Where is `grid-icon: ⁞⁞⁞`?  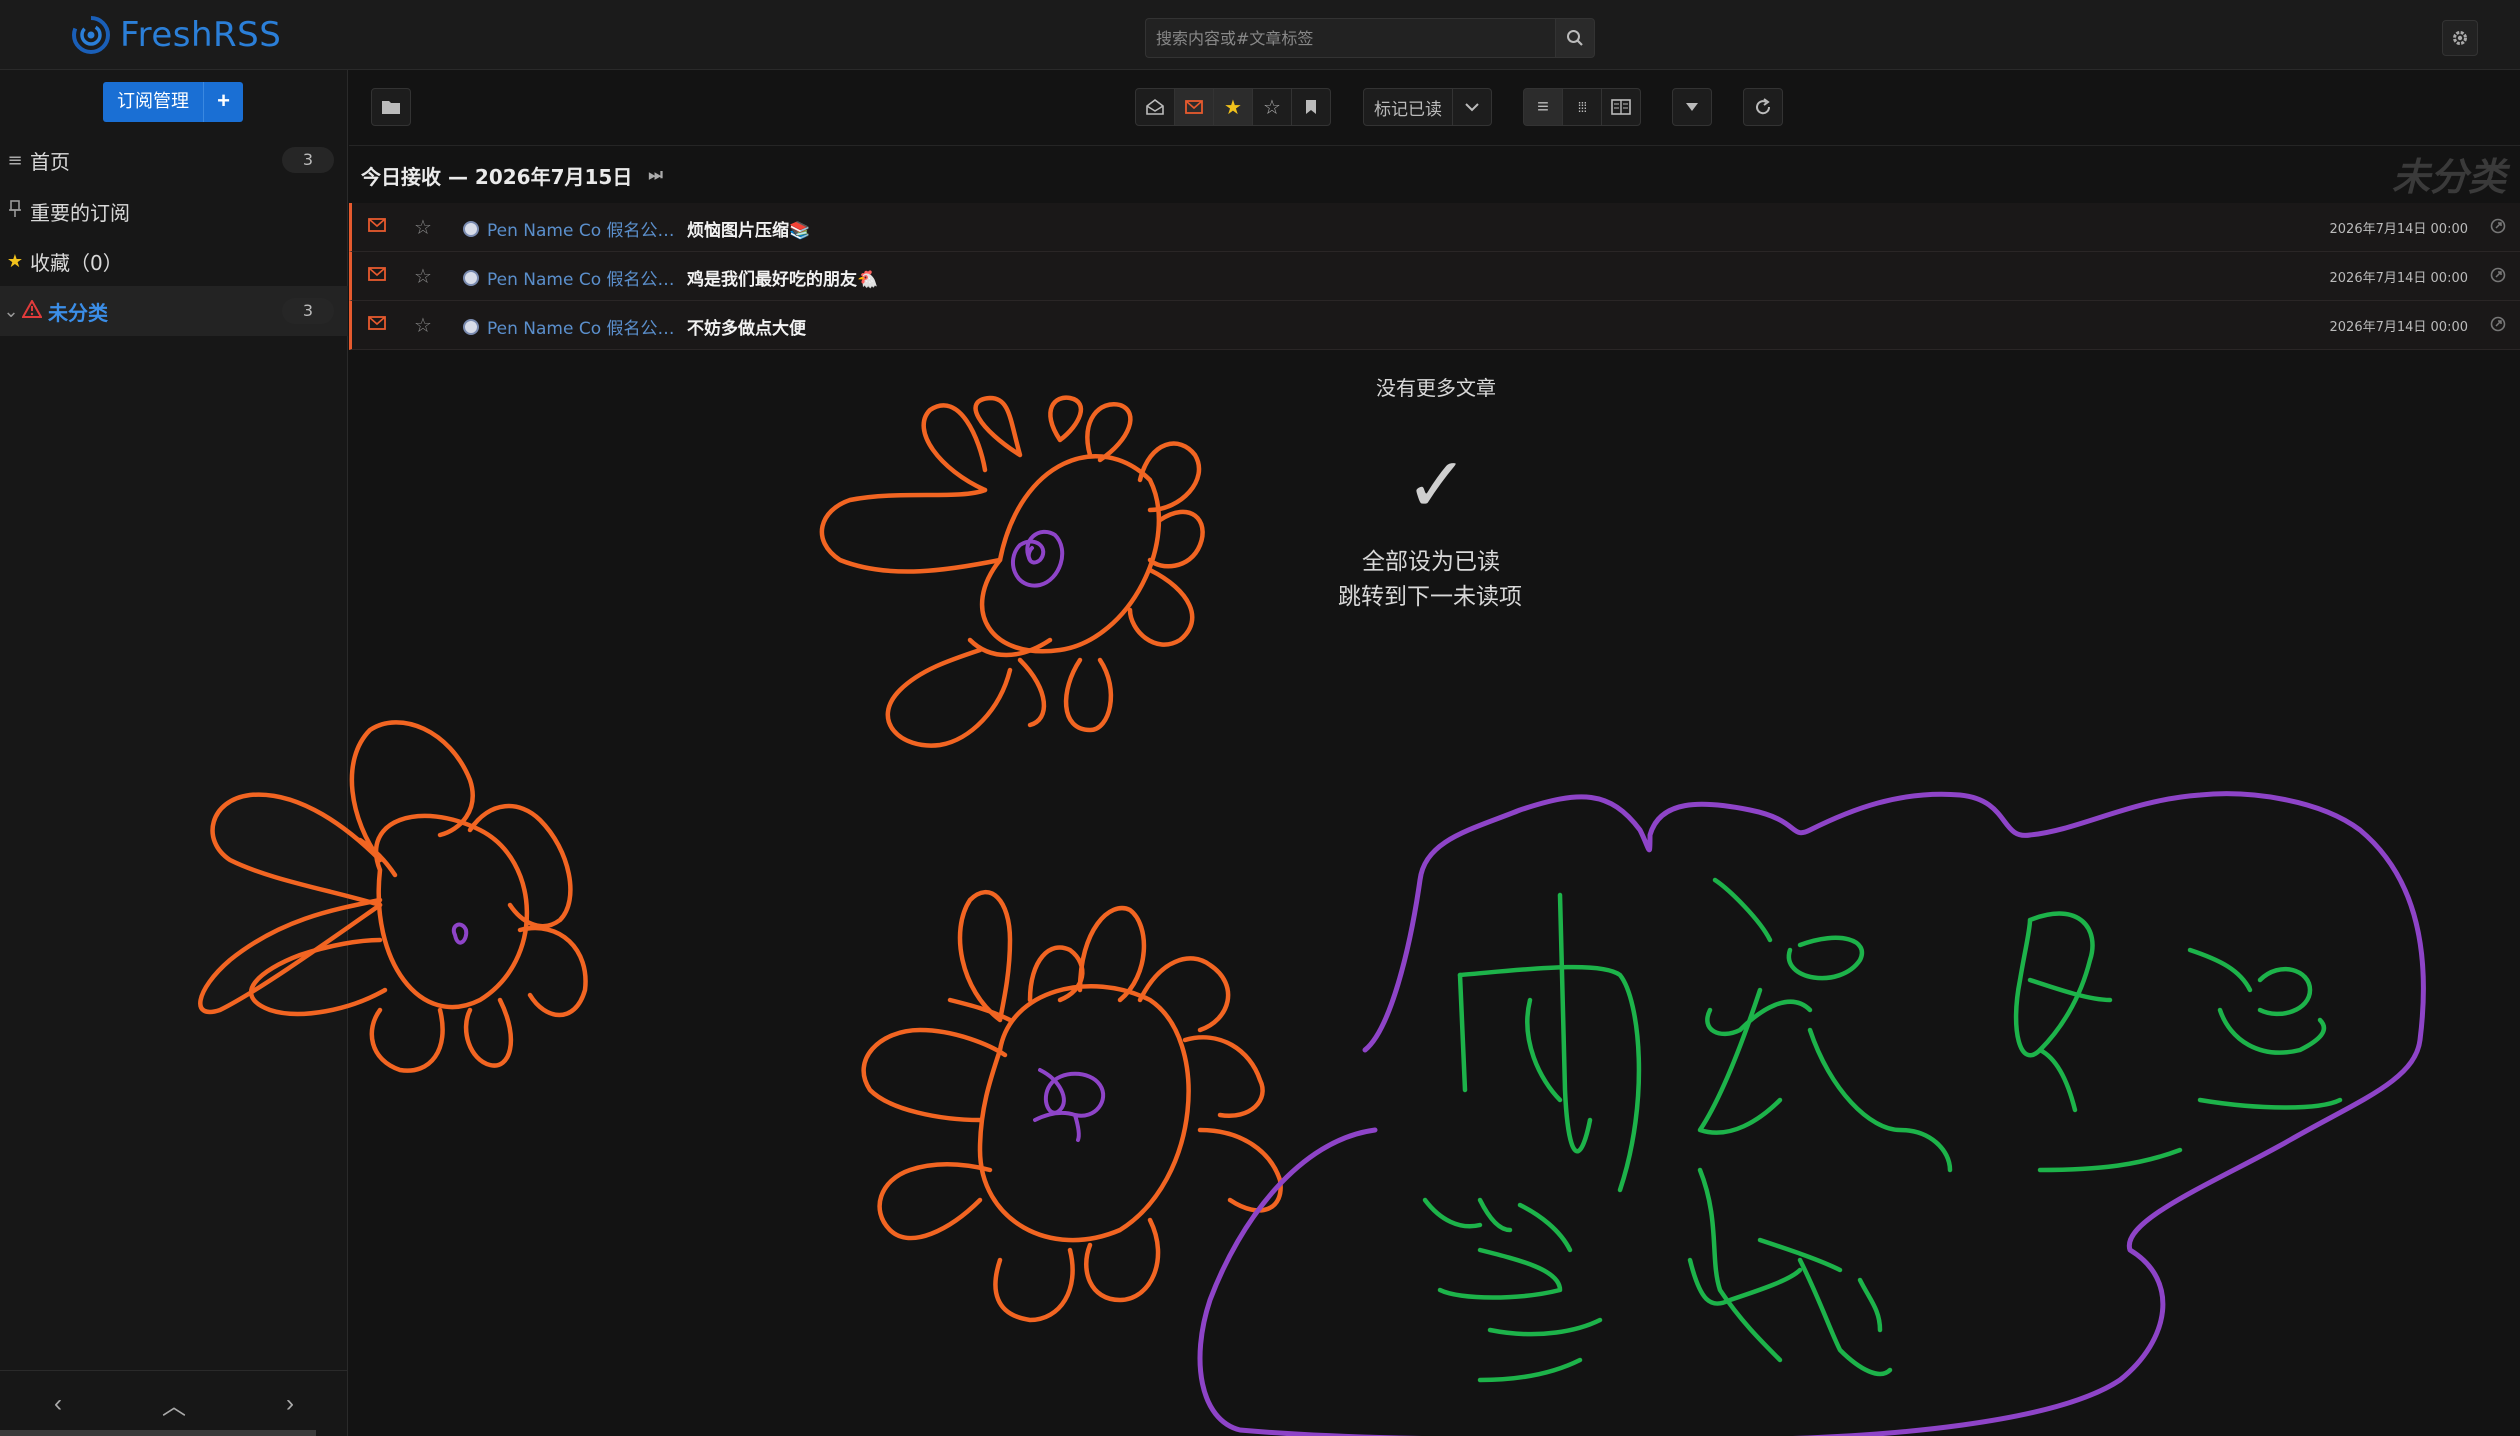
grid-icon: ⁞⁞⁞ is located at coordinates (1582, 107).